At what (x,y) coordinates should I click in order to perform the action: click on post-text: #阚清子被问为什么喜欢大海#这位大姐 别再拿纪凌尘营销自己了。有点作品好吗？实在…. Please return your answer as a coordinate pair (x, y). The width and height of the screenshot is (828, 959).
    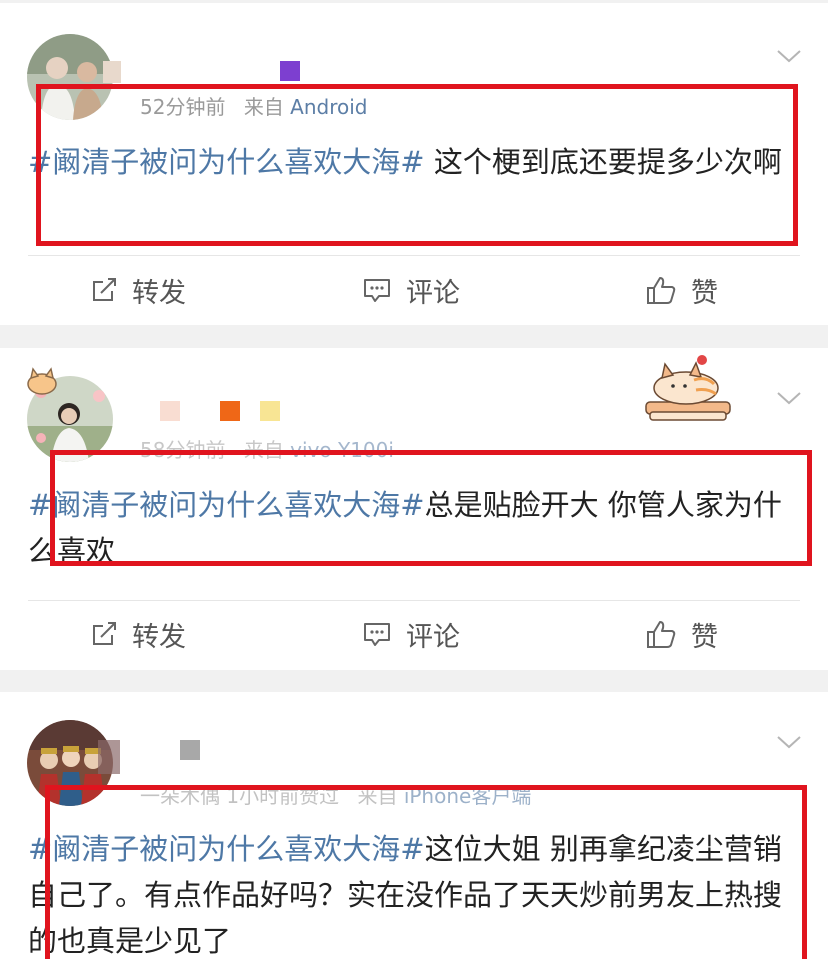
    Looking at the image, I should click on (413, 892).